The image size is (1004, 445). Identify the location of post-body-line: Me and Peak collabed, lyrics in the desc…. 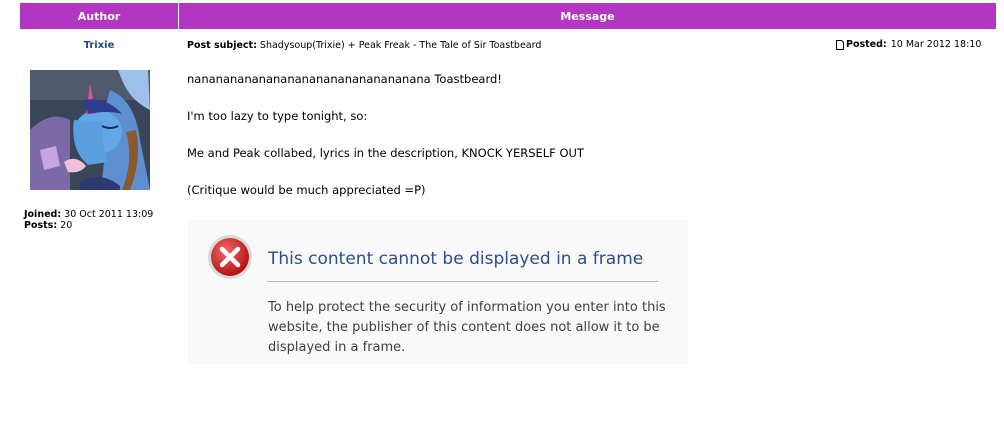
(385, 153).